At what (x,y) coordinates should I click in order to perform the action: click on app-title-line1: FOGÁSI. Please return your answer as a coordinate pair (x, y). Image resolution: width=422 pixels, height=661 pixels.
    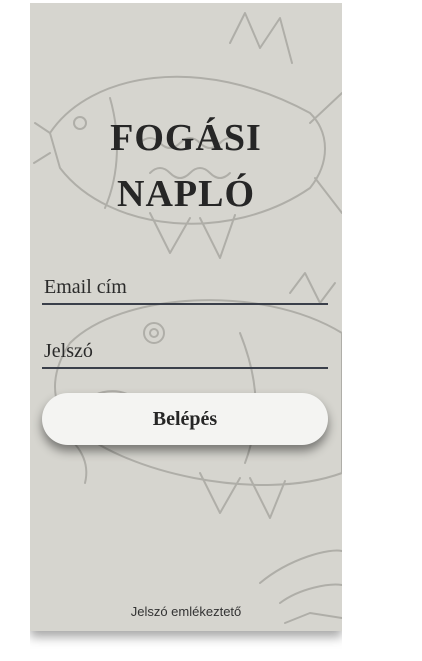
    Looking at the image, I should click on (186, 138).